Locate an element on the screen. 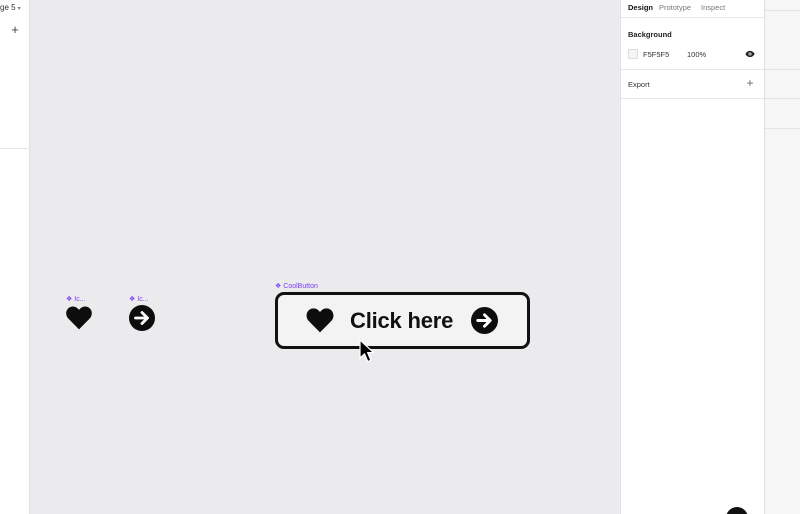 This screenshot has height=514, width=800. frame-label-text: CoolButton is located at coordinates (300, 286).